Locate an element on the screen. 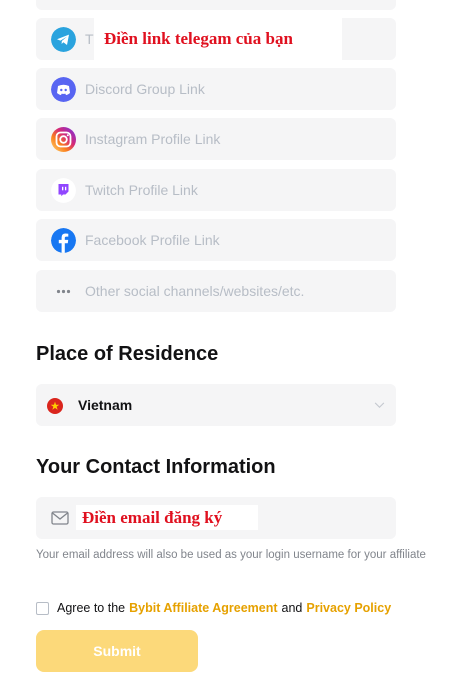 Image resolution: width=463 pixels, height=676 pixels. agree-middle: and is located at coordinates (292, 608).